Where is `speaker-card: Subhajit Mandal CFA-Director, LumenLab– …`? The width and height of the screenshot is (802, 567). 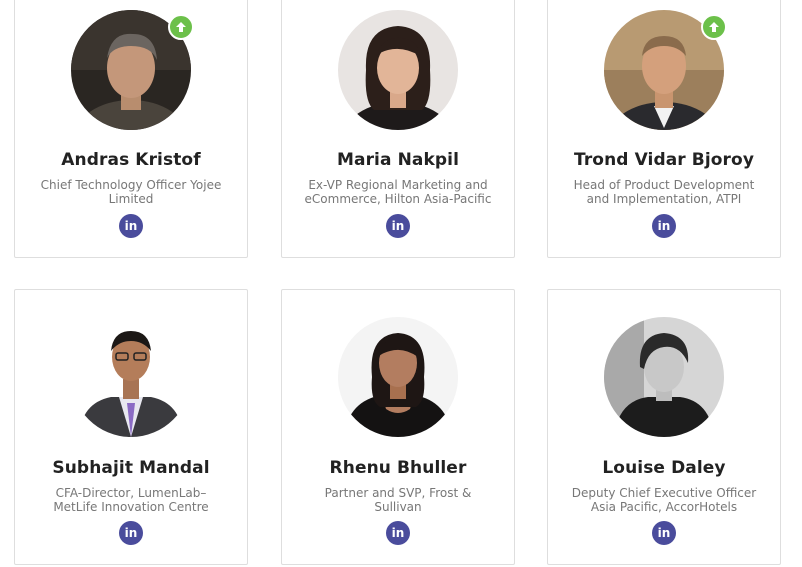
speaker-card: Subhajit Mandal CFA-Director, LumenLab– … is located at coordinates (131, 427).